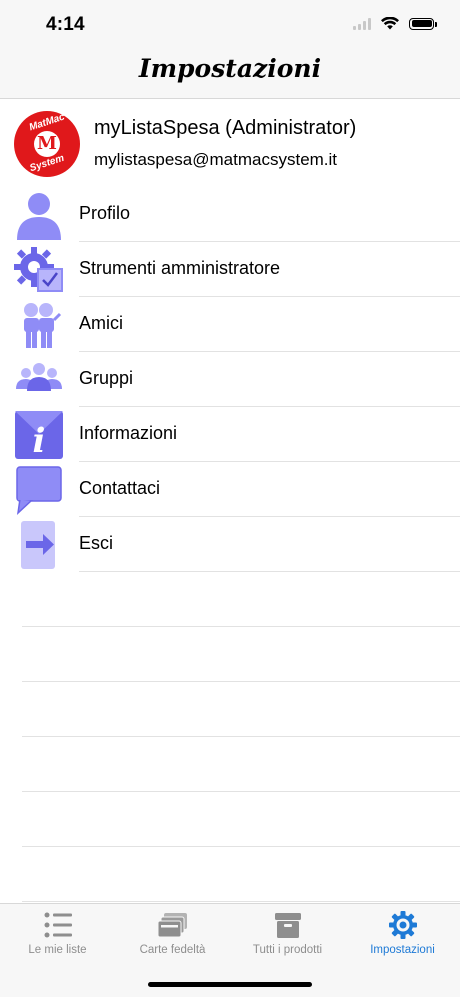 The width and height of the screenshot is (460, 997). What do you see at coordinates (39, 440) in the screenshot?
I see `svg-text: i` at bounding box center [39, 440].